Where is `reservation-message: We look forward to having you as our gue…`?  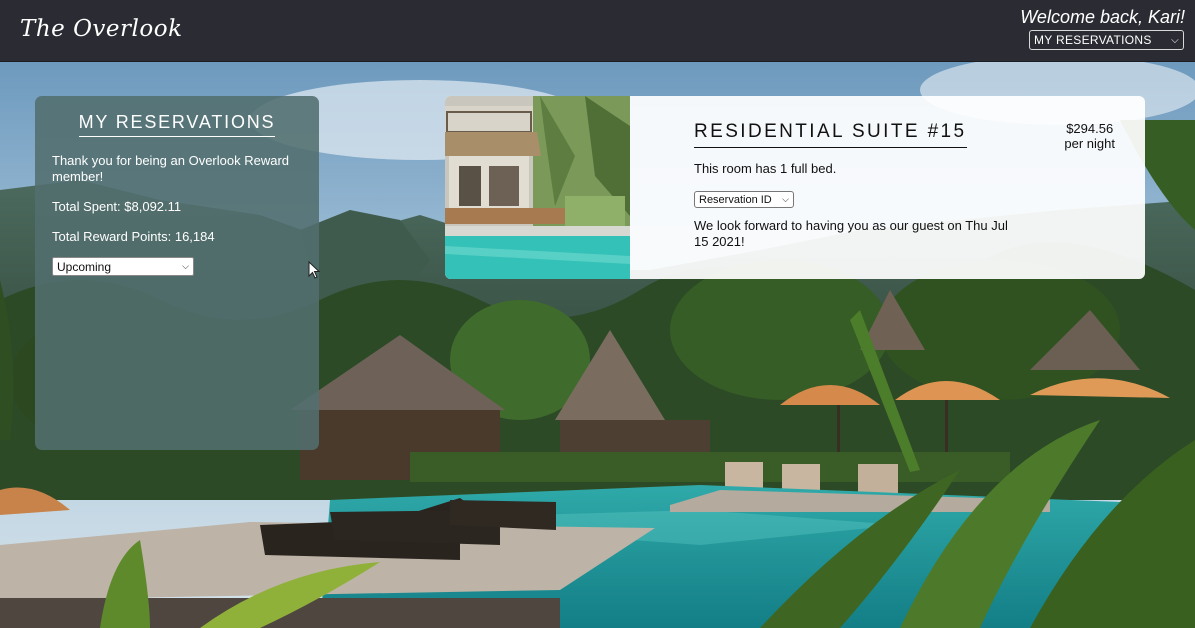 reservation-message: We look forward to having you as our gue… is located at coordinates (851, 233).